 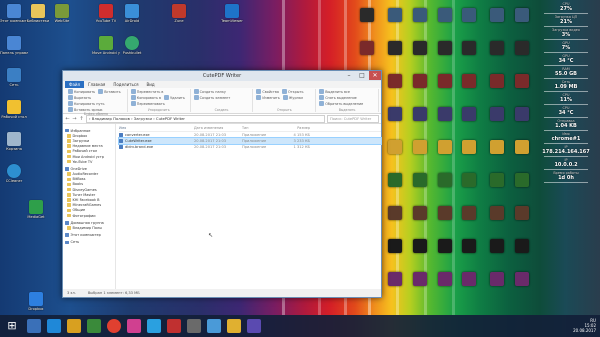 What do you see at coordinates (86, 103) in the screenshot?
I see `ribbon-button: Копировать путь` at bounding box center [86, 103].